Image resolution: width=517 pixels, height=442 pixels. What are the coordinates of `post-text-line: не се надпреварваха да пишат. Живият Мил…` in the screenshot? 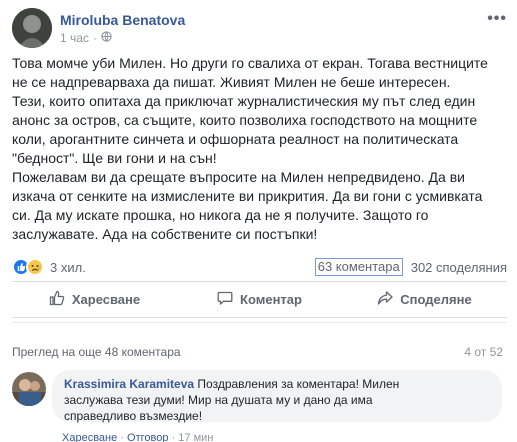 It's located at (231, 82).